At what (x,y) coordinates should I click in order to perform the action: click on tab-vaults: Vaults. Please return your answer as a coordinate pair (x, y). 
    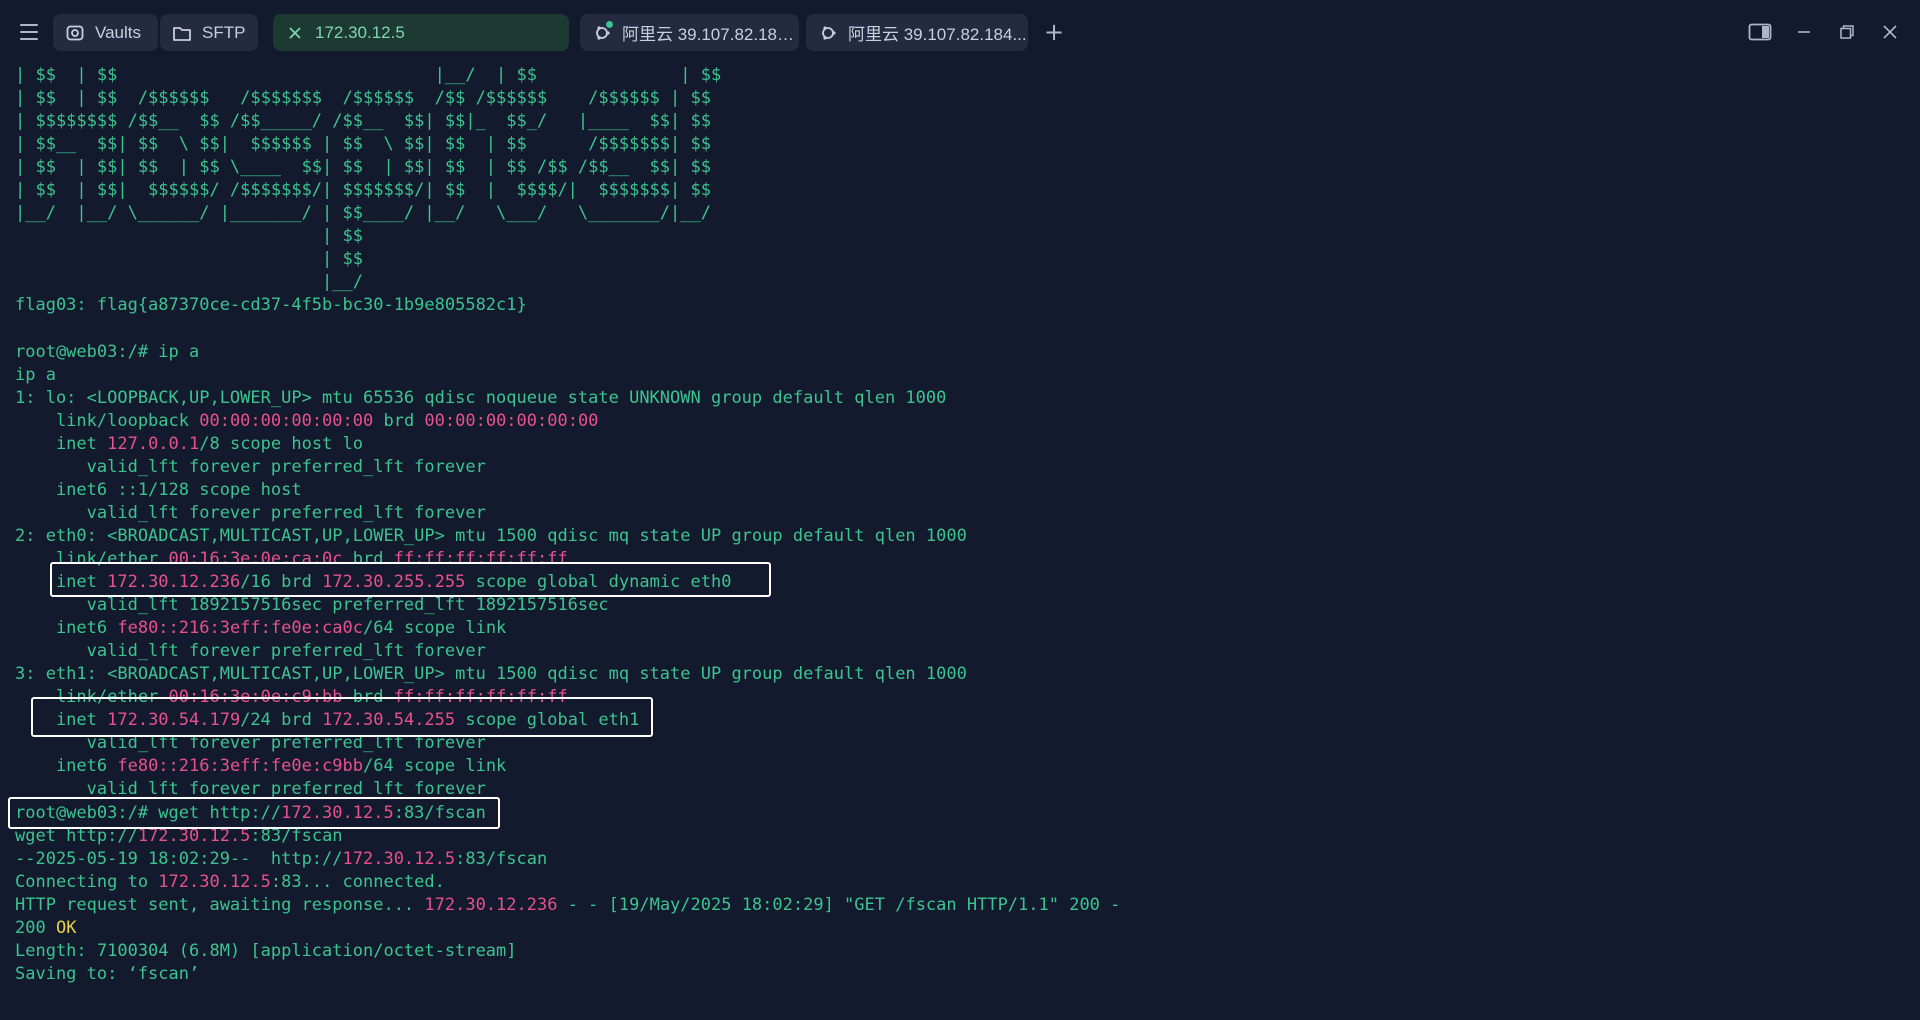
    Looking at the image, I should click on (105, 32).